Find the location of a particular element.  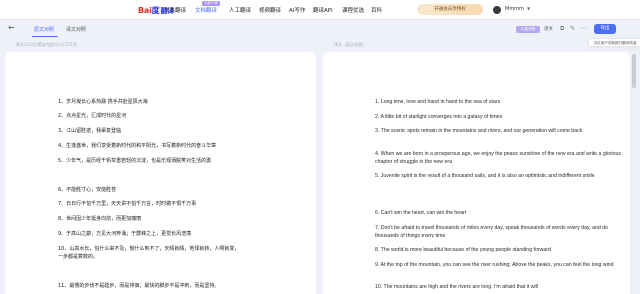

export-button: 导出 is located at coordinates (605, 29).